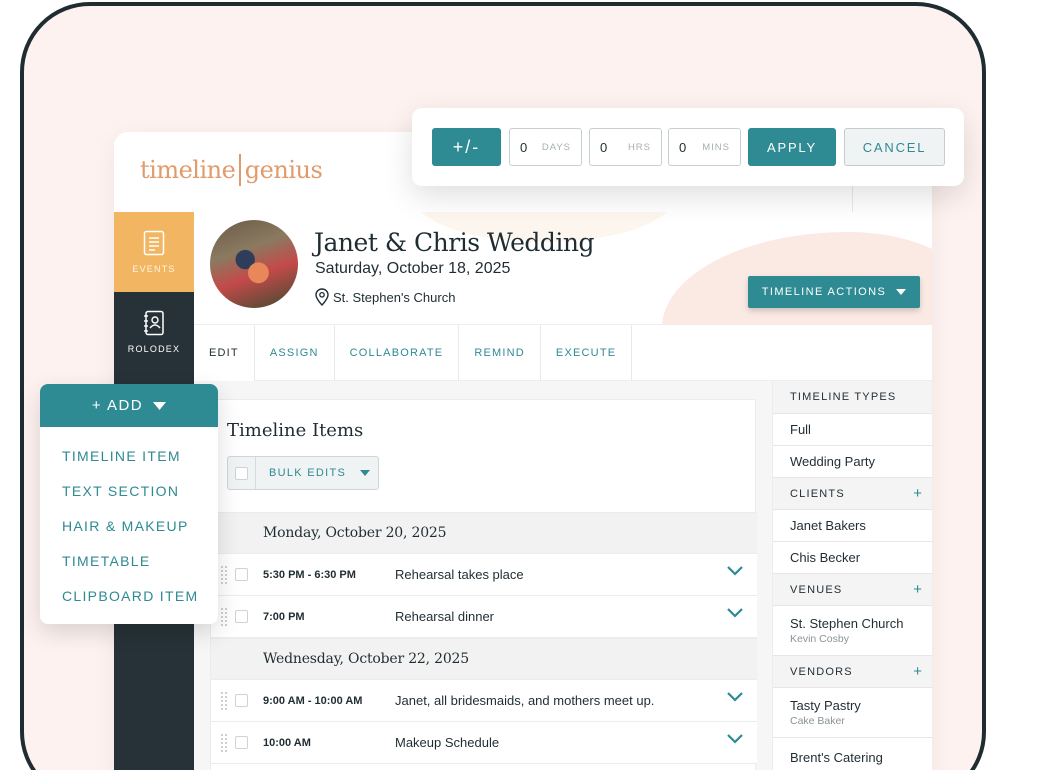  What do you see at coordinates (231, 170) in the screenshot?
I see `logo: timeline genius` at bounding box center [231, 170].